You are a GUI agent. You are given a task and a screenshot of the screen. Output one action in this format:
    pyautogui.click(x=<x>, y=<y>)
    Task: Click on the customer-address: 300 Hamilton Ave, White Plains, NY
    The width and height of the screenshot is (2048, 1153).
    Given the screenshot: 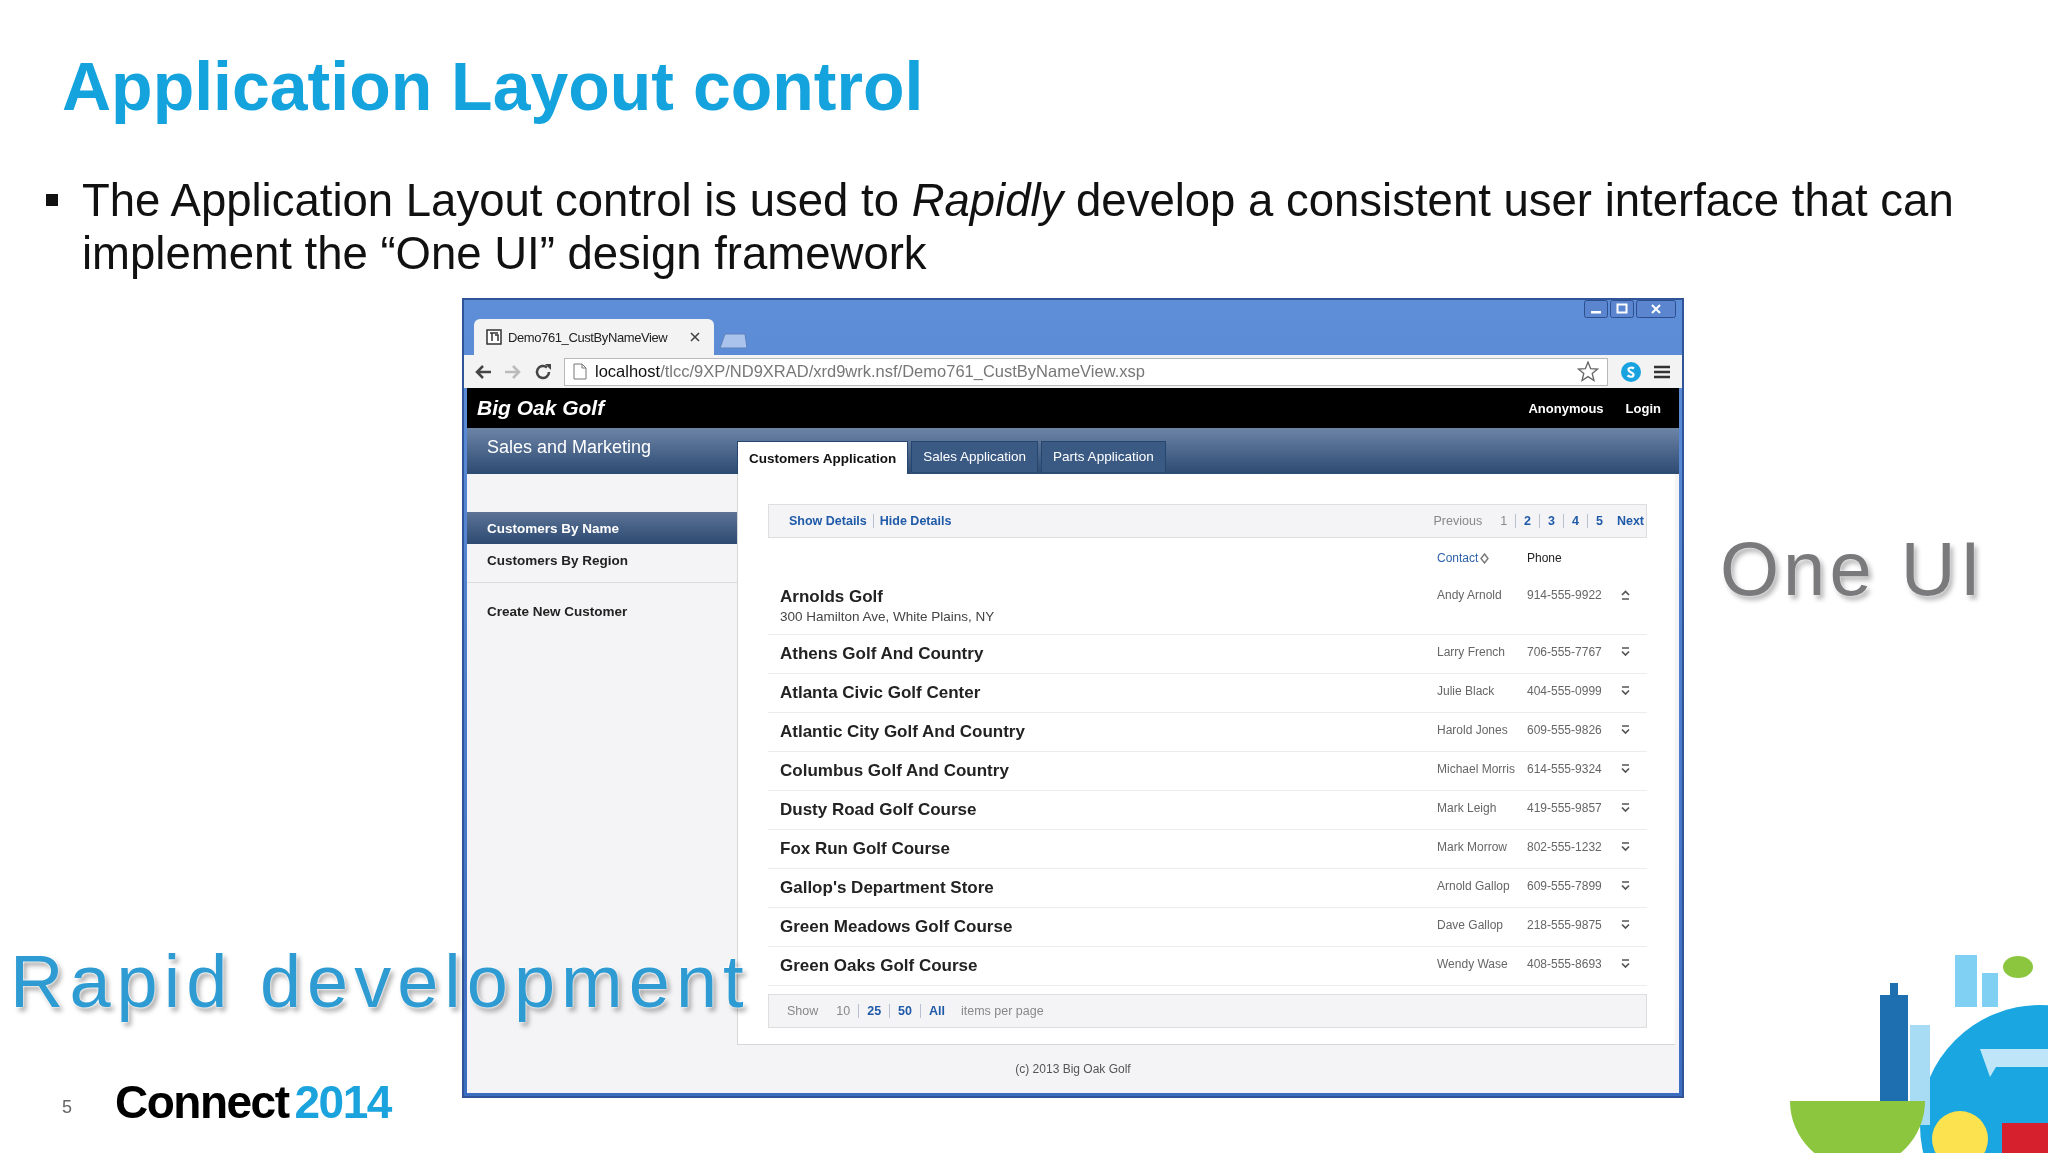 What is the action you would take?
    pyautogui.click(x=888, y=617)
    